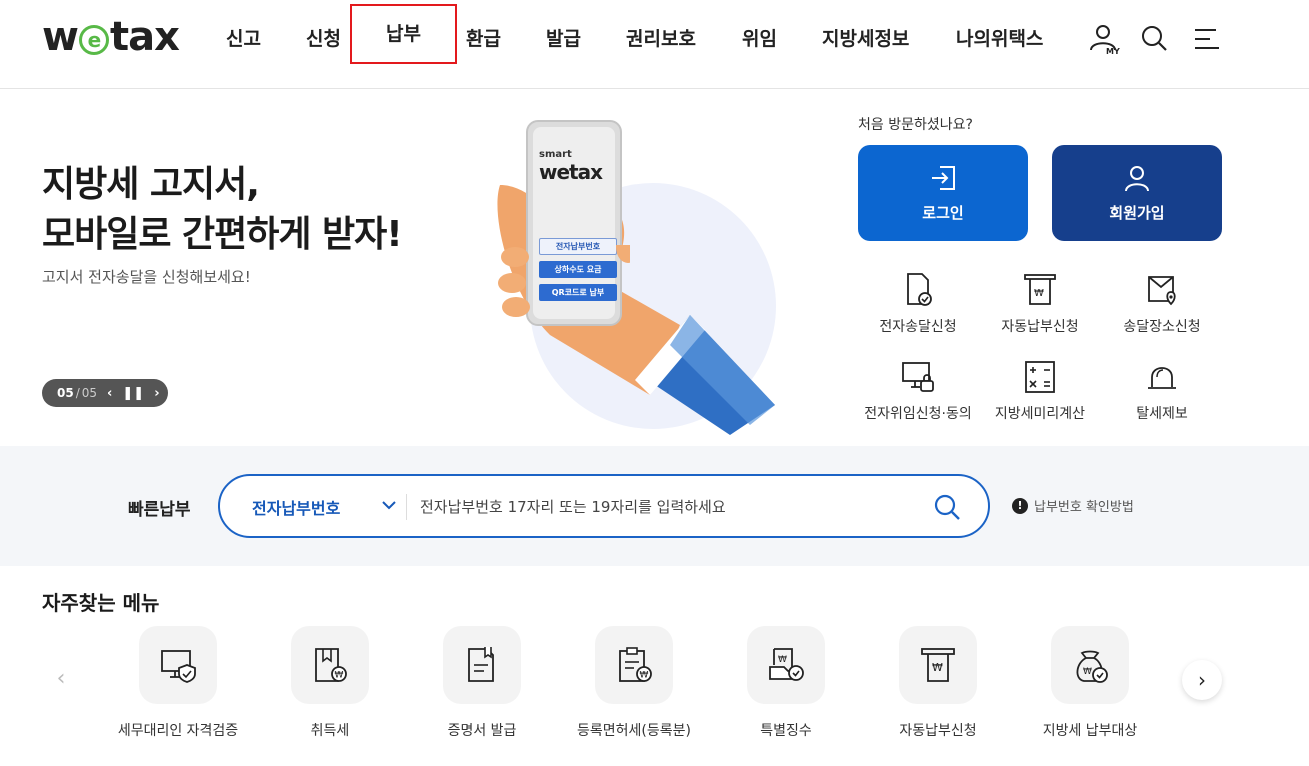 The image size is (1309, 766). Describe the element at coordinates (65, 393) in the screenshot. I see `slide-current: 05` at that location.